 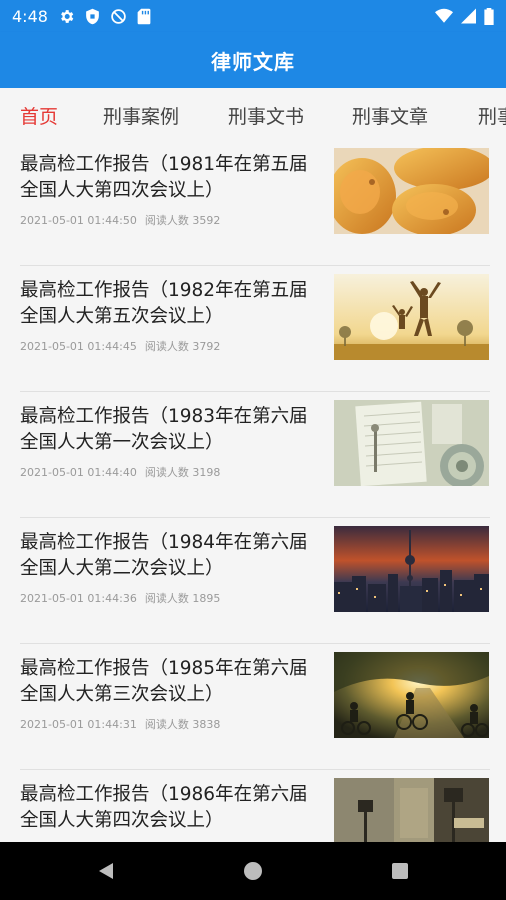 I want to click on recent-apps-icon, so click(x=400, y=873).